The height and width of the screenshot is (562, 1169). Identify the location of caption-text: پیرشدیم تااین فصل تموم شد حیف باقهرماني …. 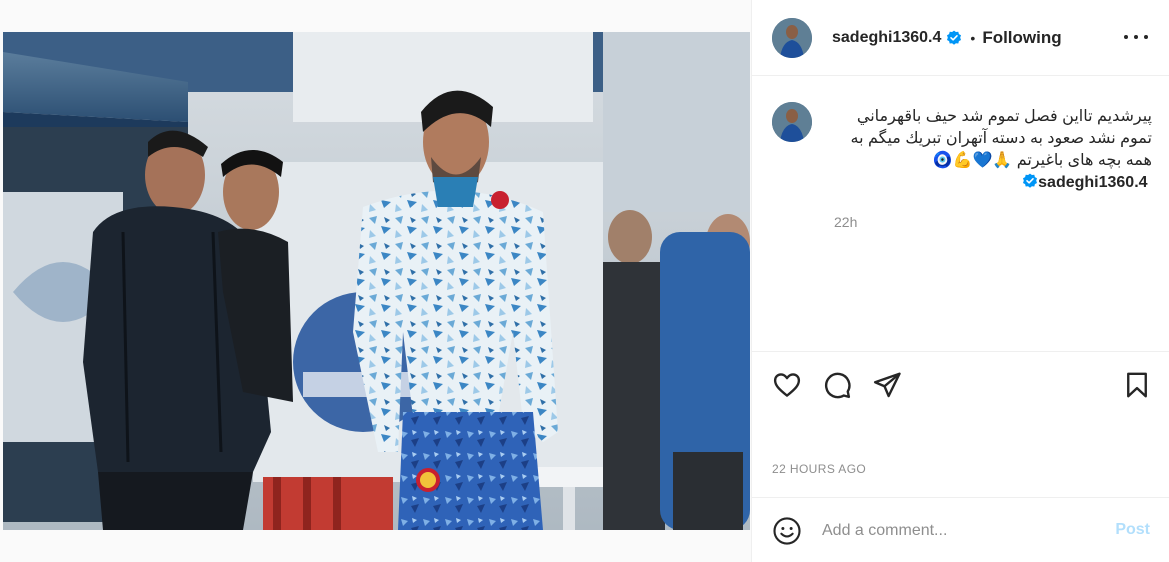
(1001, 138).